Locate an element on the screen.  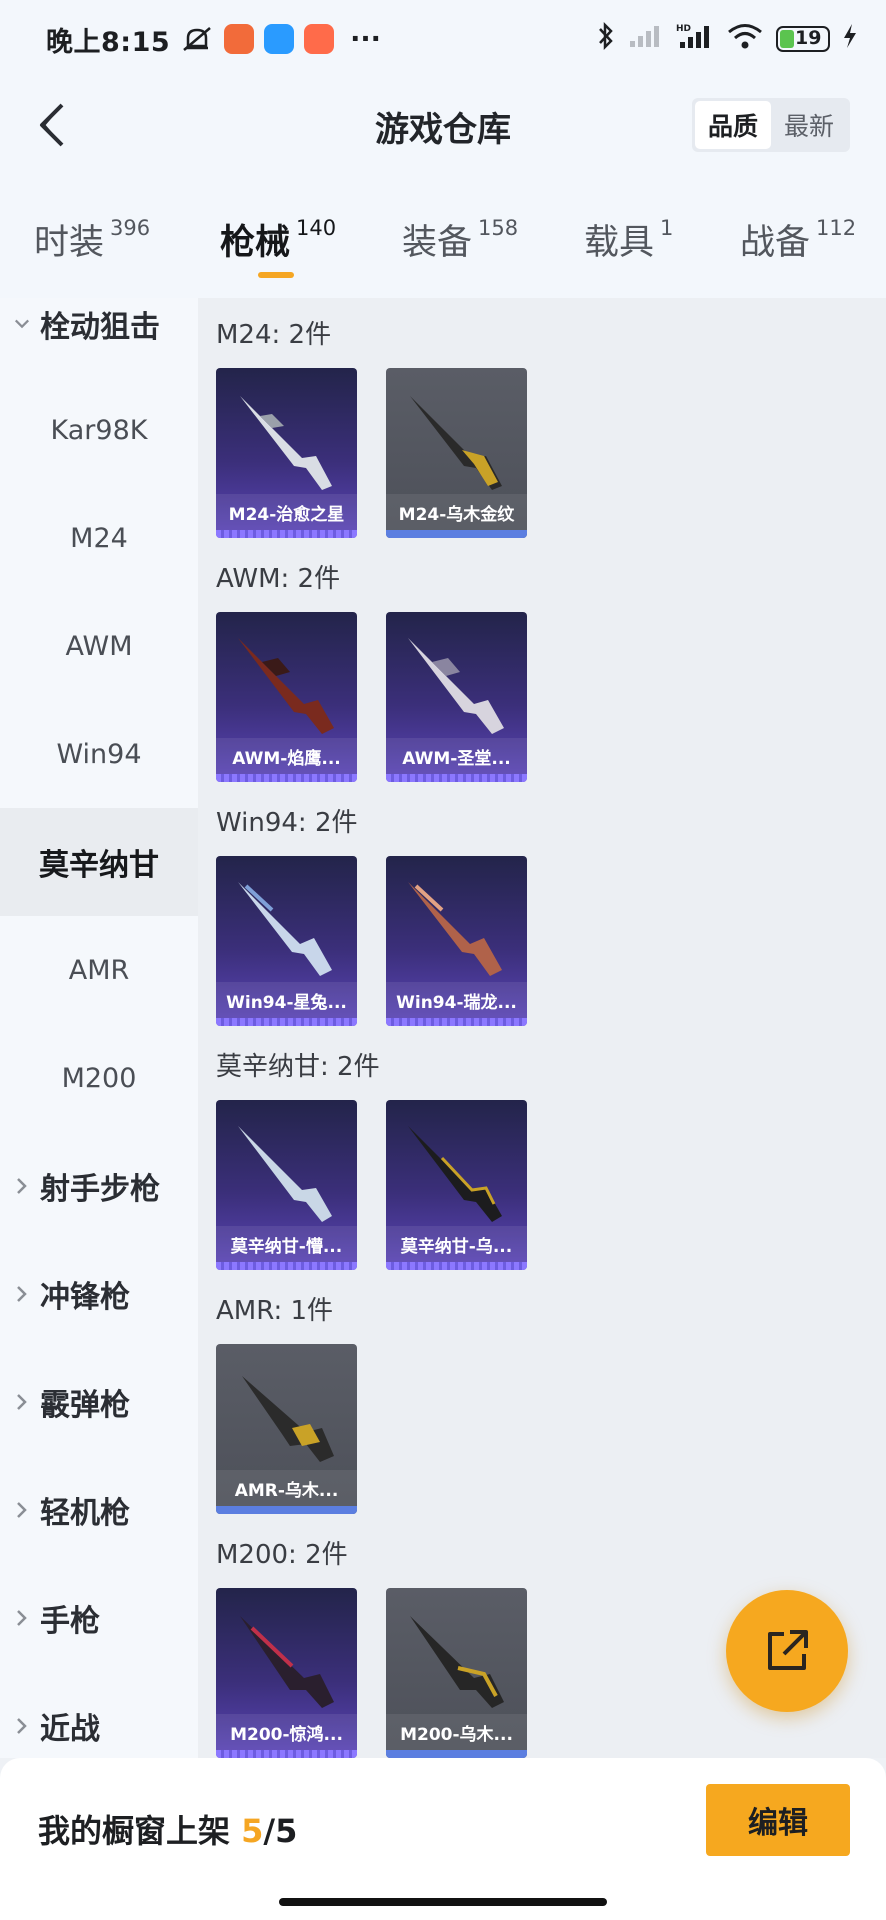
home-indicator is located at coordinates (443, 1902).